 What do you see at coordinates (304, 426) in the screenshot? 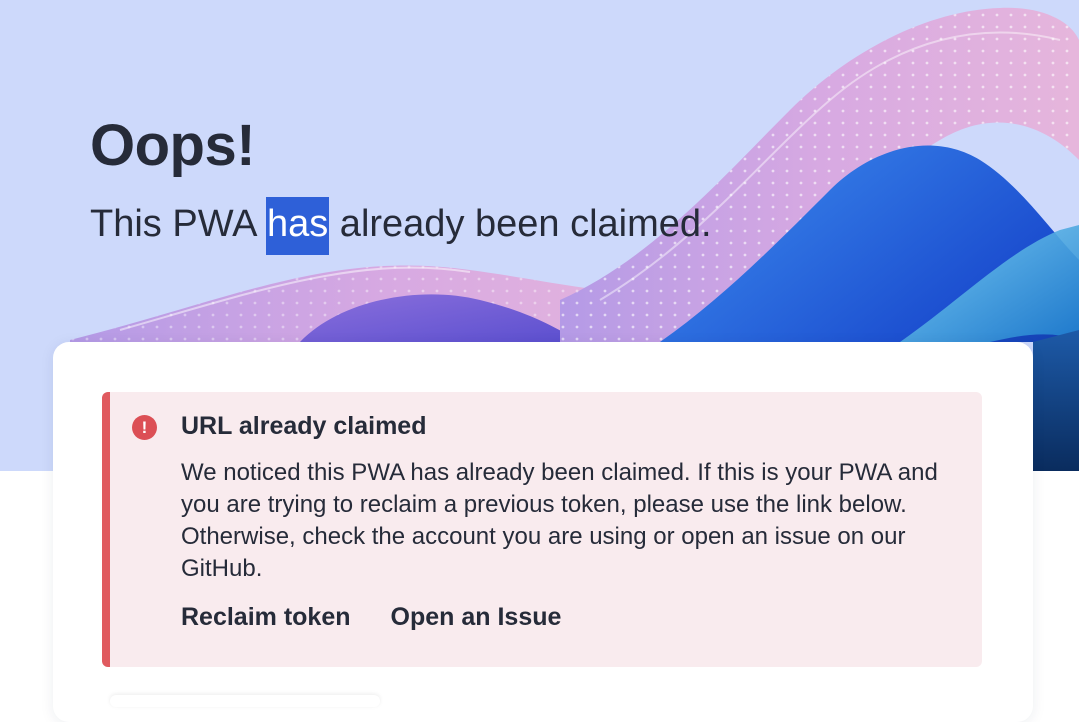
I see `alert-title: URL already claimed` at bounding box center [304, 426].